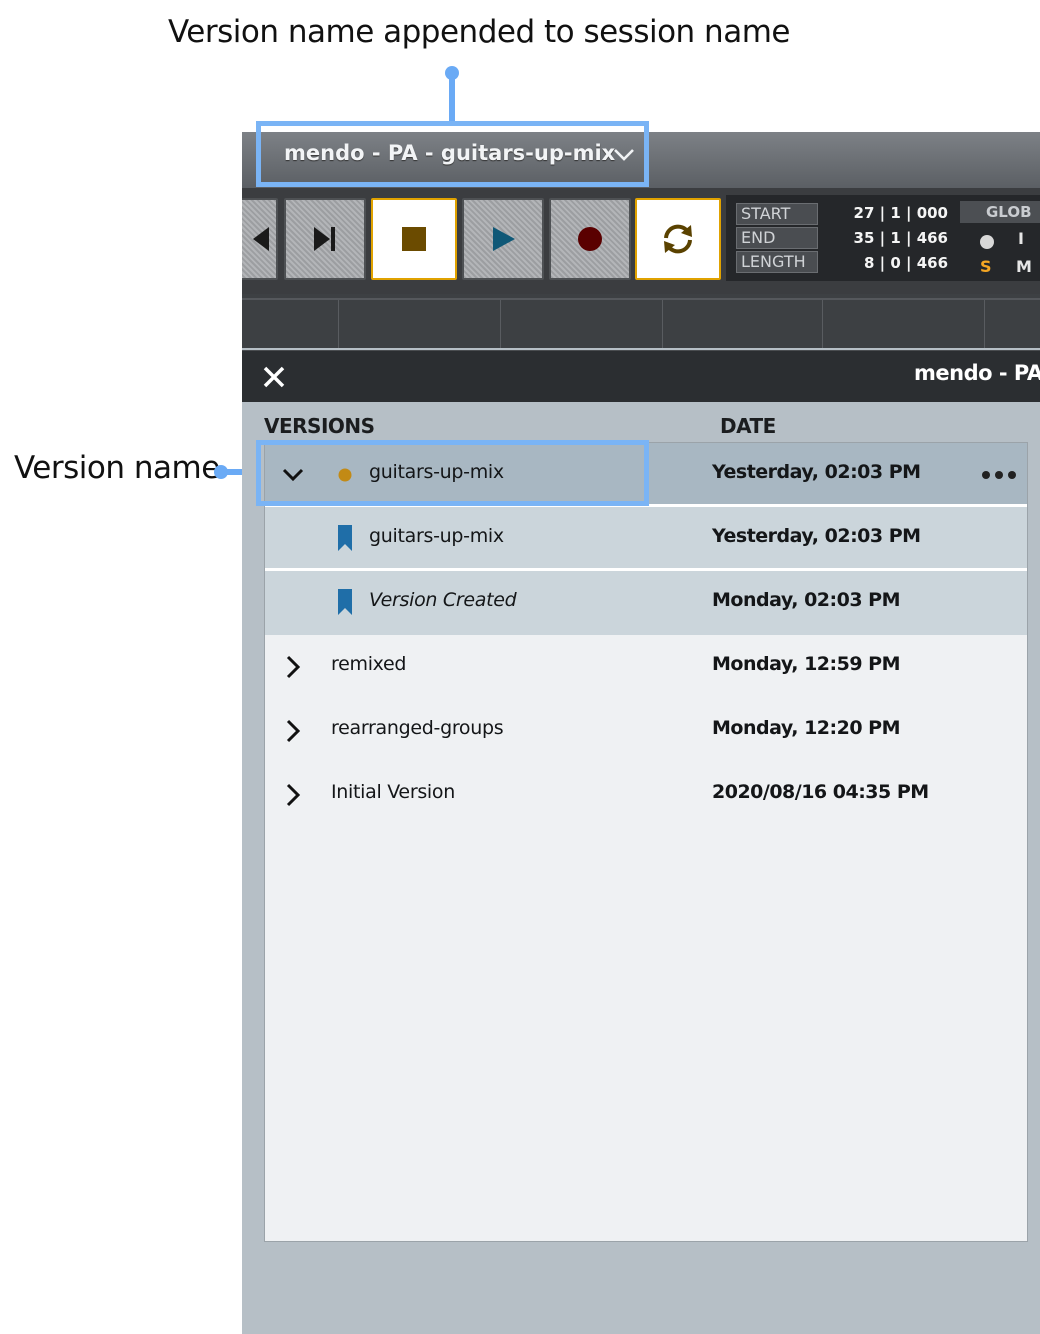  What do you see at coordinates (1000, 212) in the screenshot?
I see `global-label: GLOB` at bounding box center [1000, 212].